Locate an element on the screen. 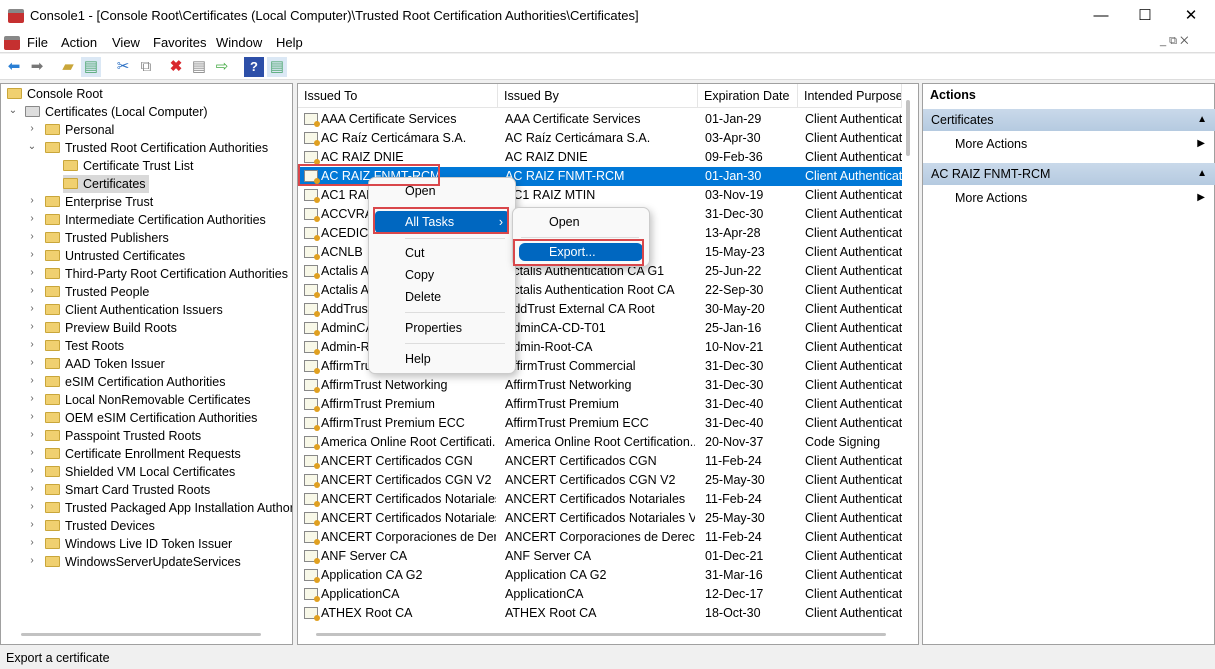 The height and width of the screenshot is (669, 1215). menu-favorites: Favorites is located at coordinates (179, 42).